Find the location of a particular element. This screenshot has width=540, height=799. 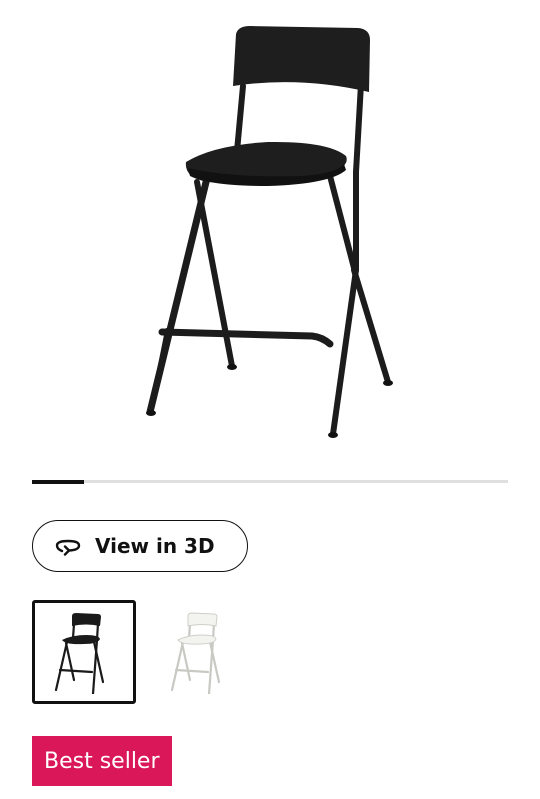

image-carousel-scrollbar is located at coordinates (270, 481).